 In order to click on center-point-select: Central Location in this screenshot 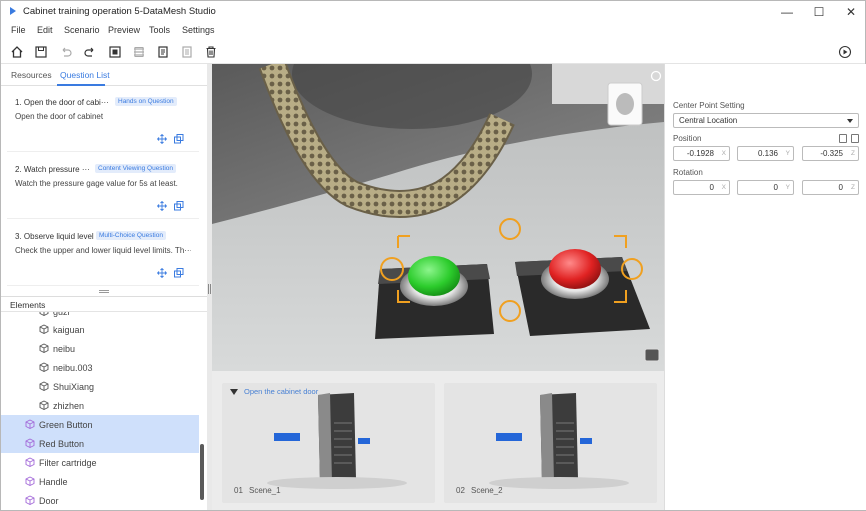, I will do `click(766, 120)`.